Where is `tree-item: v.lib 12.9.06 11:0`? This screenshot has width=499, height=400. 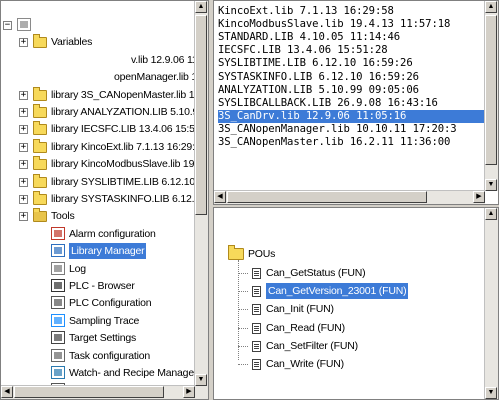
tree-item: v.lib 12.9.06 11:0 is located at coordinates (103, 60).